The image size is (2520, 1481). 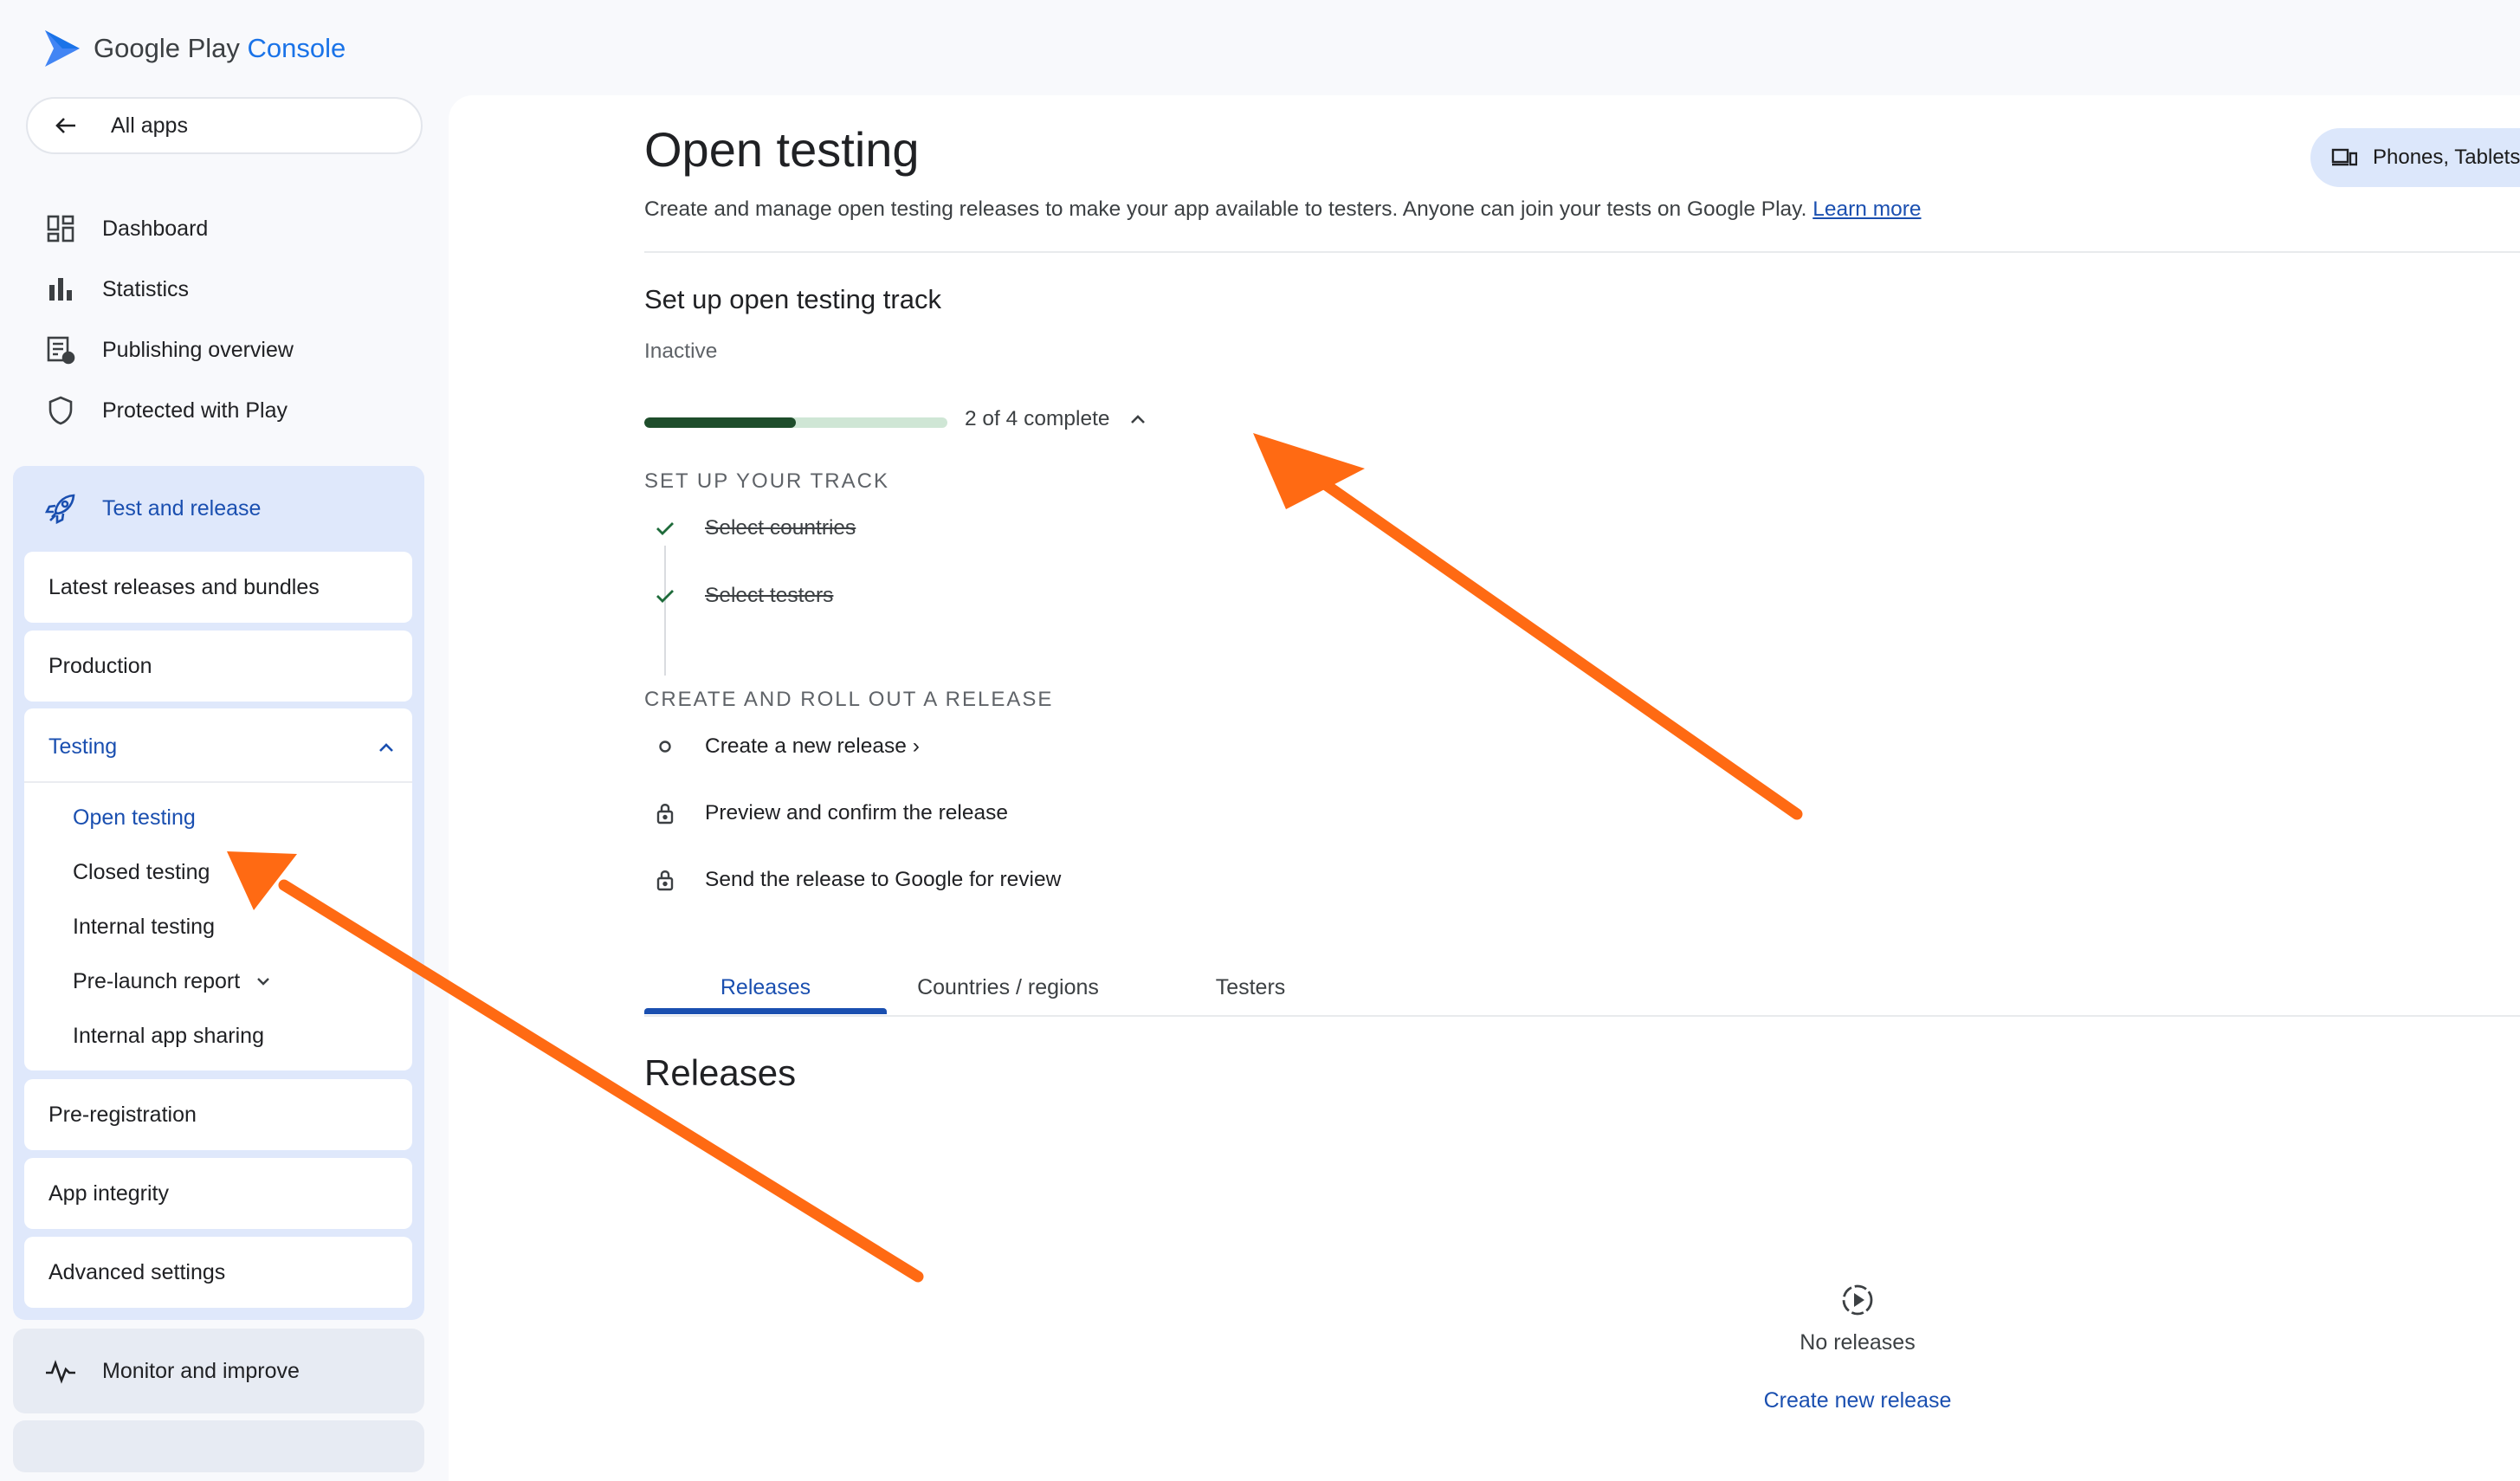 What do you see at coordinates (753, 528) in the screenshot?
I see `step-select-countries: Select countries` at bounding box center [753, 528].